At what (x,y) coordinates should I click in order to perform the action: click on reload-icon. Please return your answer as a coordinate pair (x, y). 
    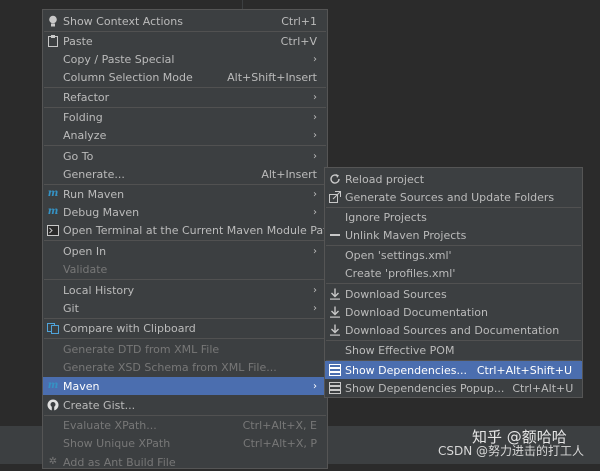
    Looking at the image, I should click on (335, 179).